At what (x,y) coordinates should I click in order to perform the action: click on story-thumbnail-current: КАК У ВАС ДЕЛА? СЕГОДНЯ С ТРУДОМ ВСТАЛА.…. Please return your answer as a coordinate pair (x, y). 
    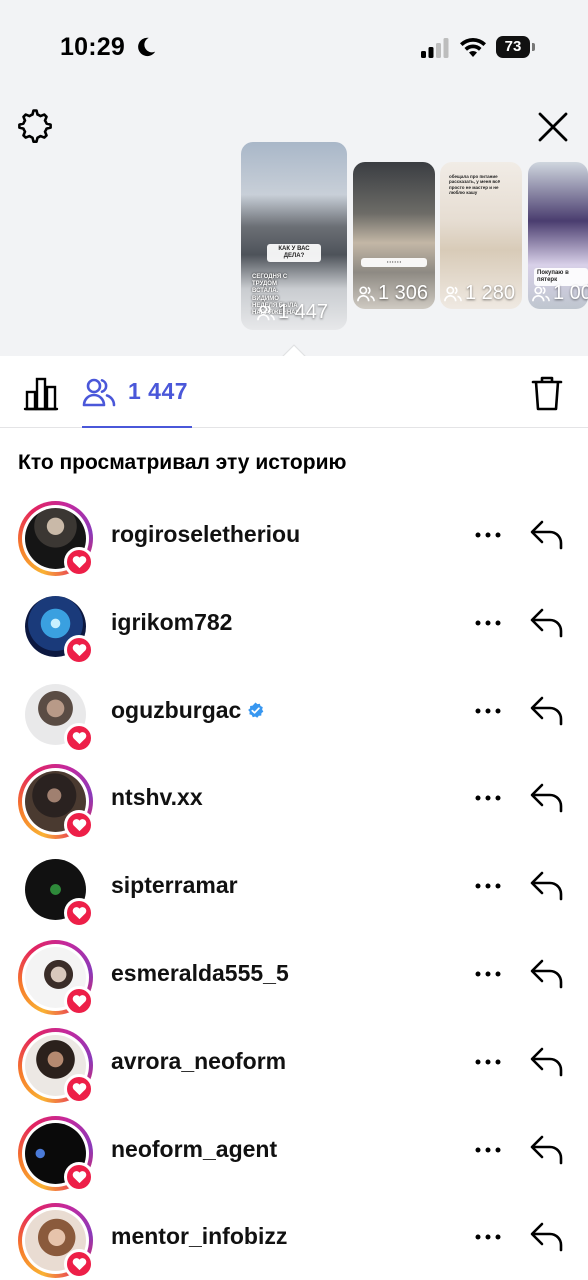
    Looking at the image, I should click on (294, 236).